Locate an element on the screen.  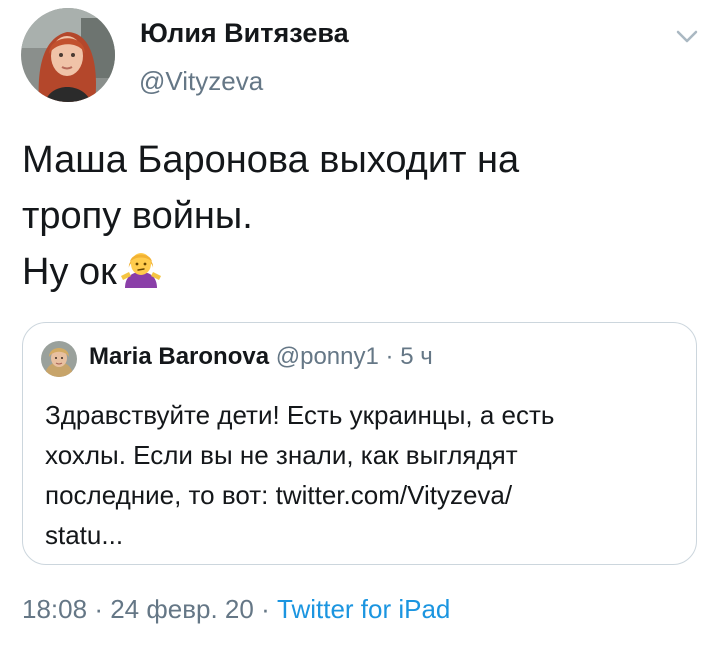
quoted-time: 5 ч is located at coordinates (416, 356).